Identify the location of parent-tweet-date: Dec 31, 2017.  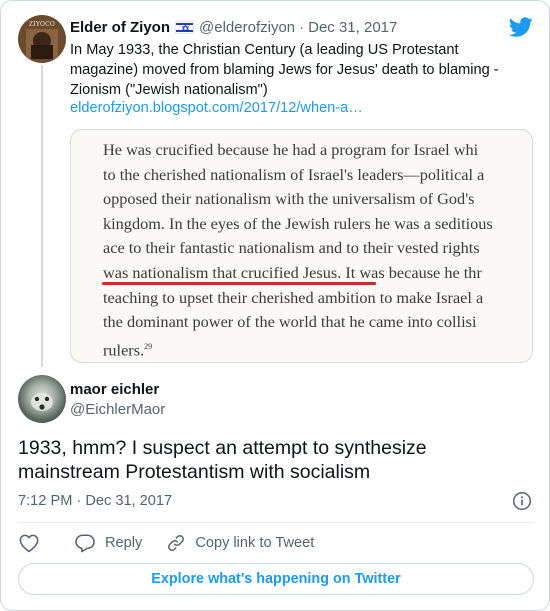
(352, 27).